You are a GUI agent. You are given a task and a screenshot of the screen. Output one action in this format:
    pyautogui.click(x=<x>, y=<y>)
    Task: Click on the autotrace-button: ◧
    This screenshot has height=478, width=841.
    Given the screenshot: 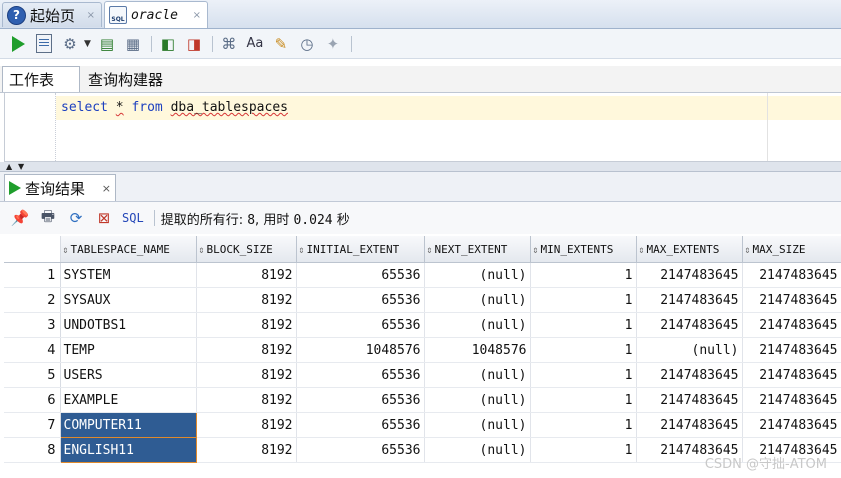 What is the action you would take?
    pyautogui.click(x=168, y=44)
    